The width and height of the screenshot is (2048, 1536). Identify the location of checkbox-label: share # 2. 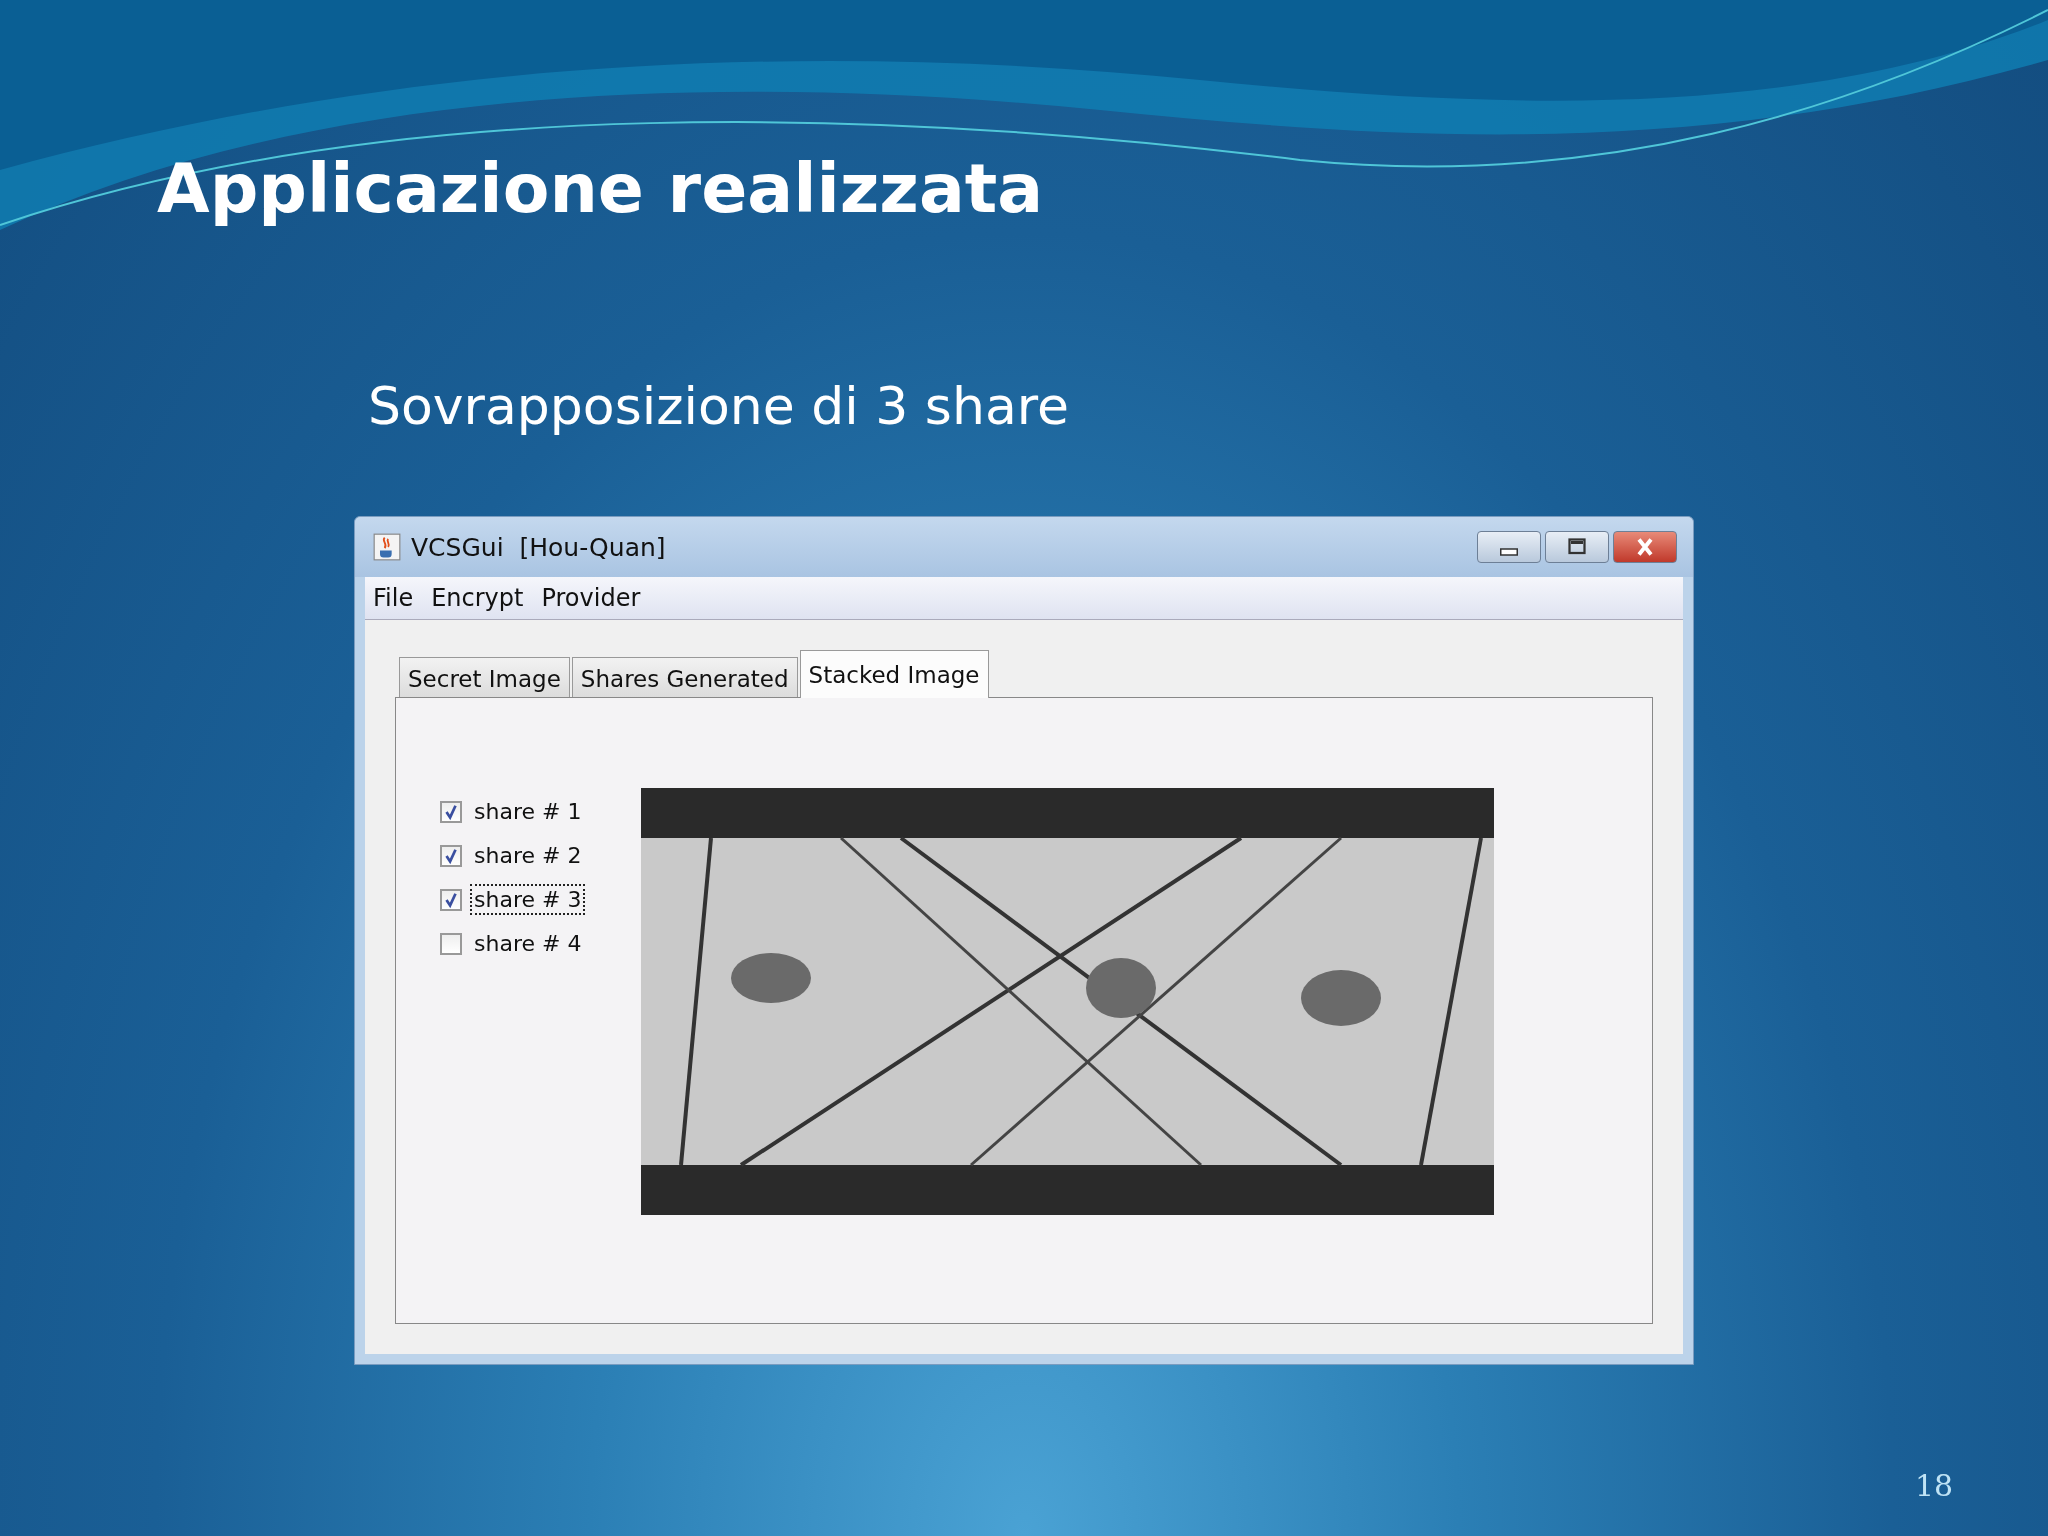
(528, 855).